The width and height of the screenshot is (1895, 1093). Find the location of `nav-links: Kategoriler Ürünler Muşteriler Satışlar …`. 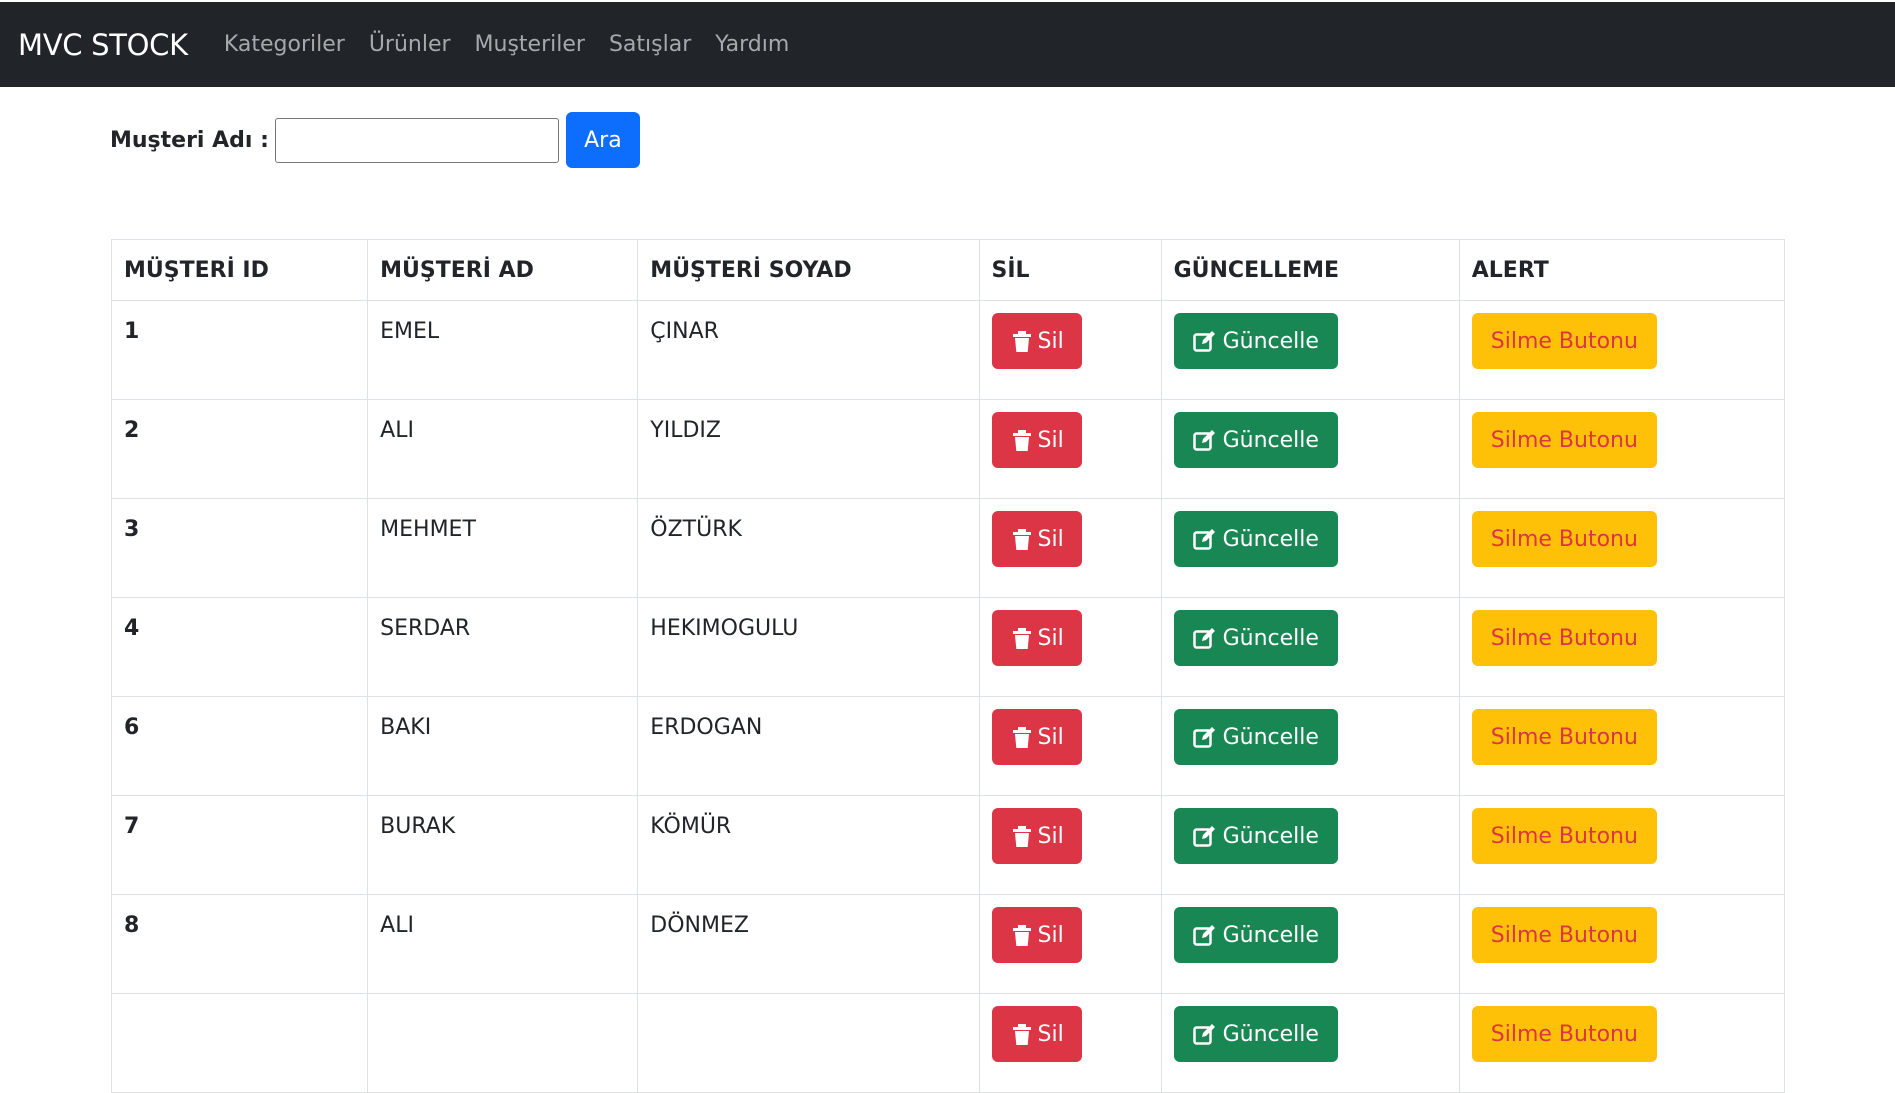

nav-links: Kategoriler Ürünler Muşteriler Satışlar … is located at coordinates (518, 44).